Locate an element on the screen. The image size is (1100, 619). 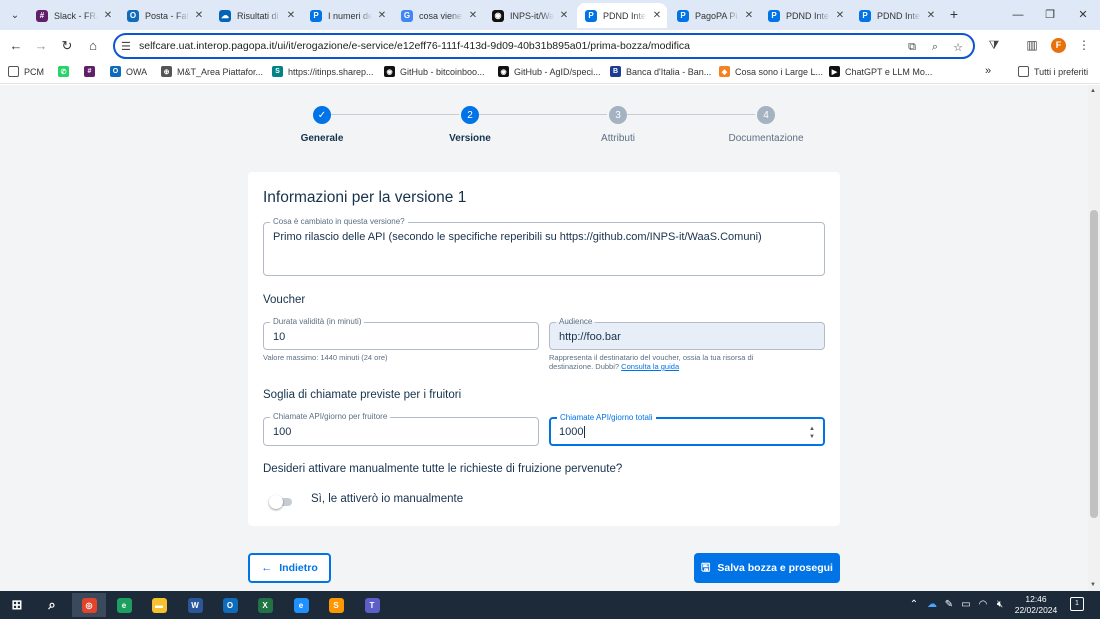
scroll-thumb is located at coordinates (1094, 364).